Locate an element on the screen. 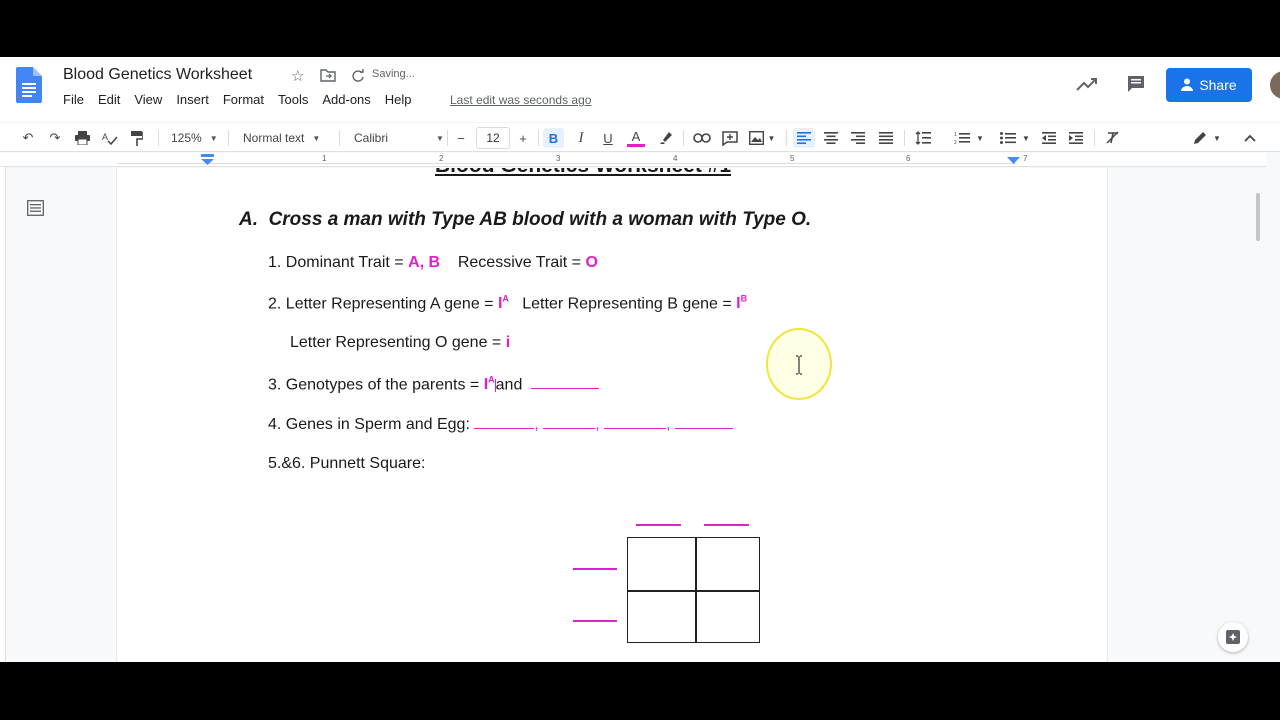 Image resolution: width=1280 pixels, height=720 pixels. print-icon is located at coordinates (82, 138).